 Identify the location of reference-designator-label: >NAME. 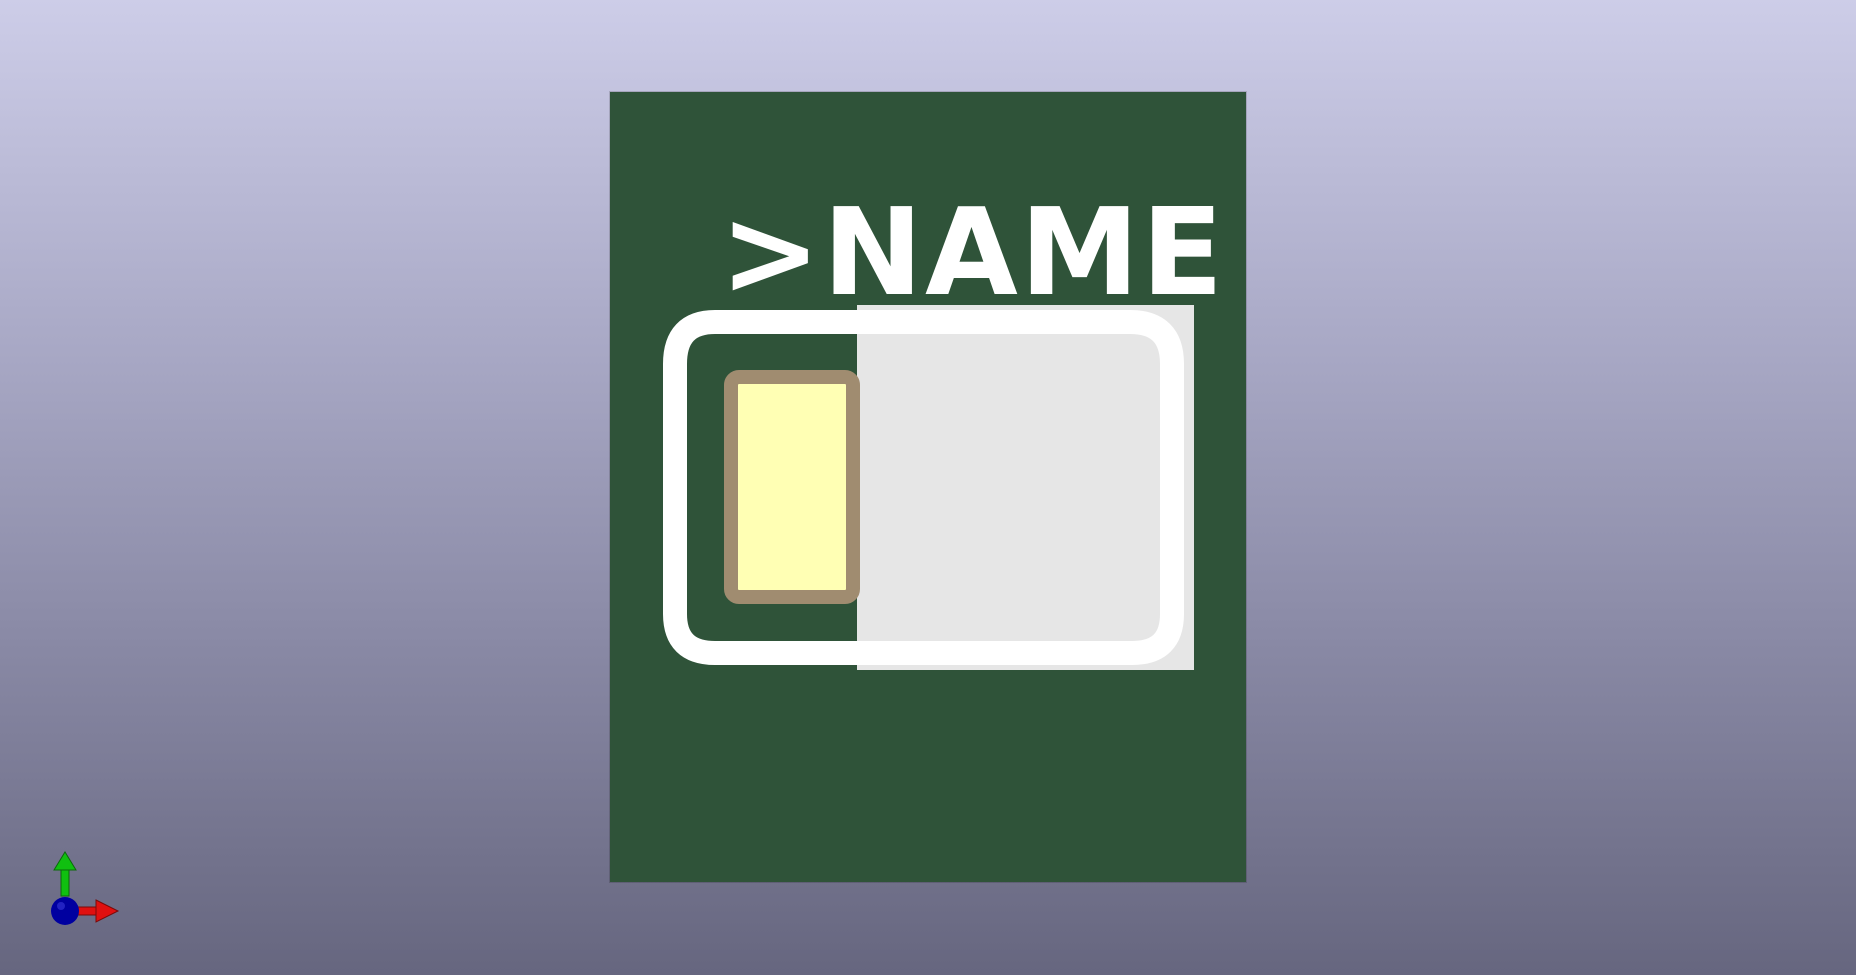
(973, 253).